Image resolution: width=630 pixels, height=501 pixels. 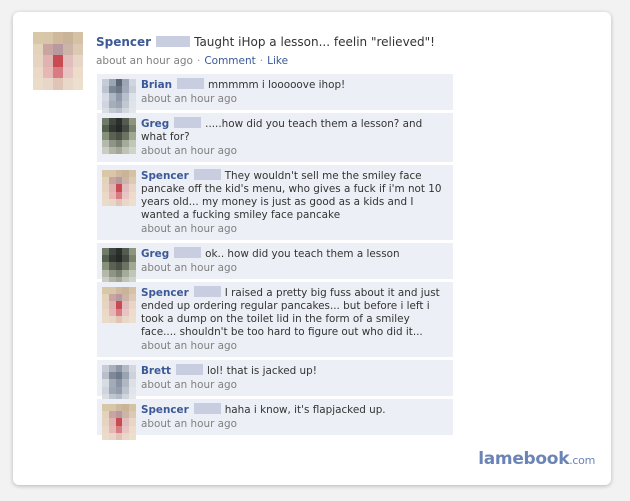 I want to click on comment-text: lol! that is jacked up!, so click(x=262, y=371).